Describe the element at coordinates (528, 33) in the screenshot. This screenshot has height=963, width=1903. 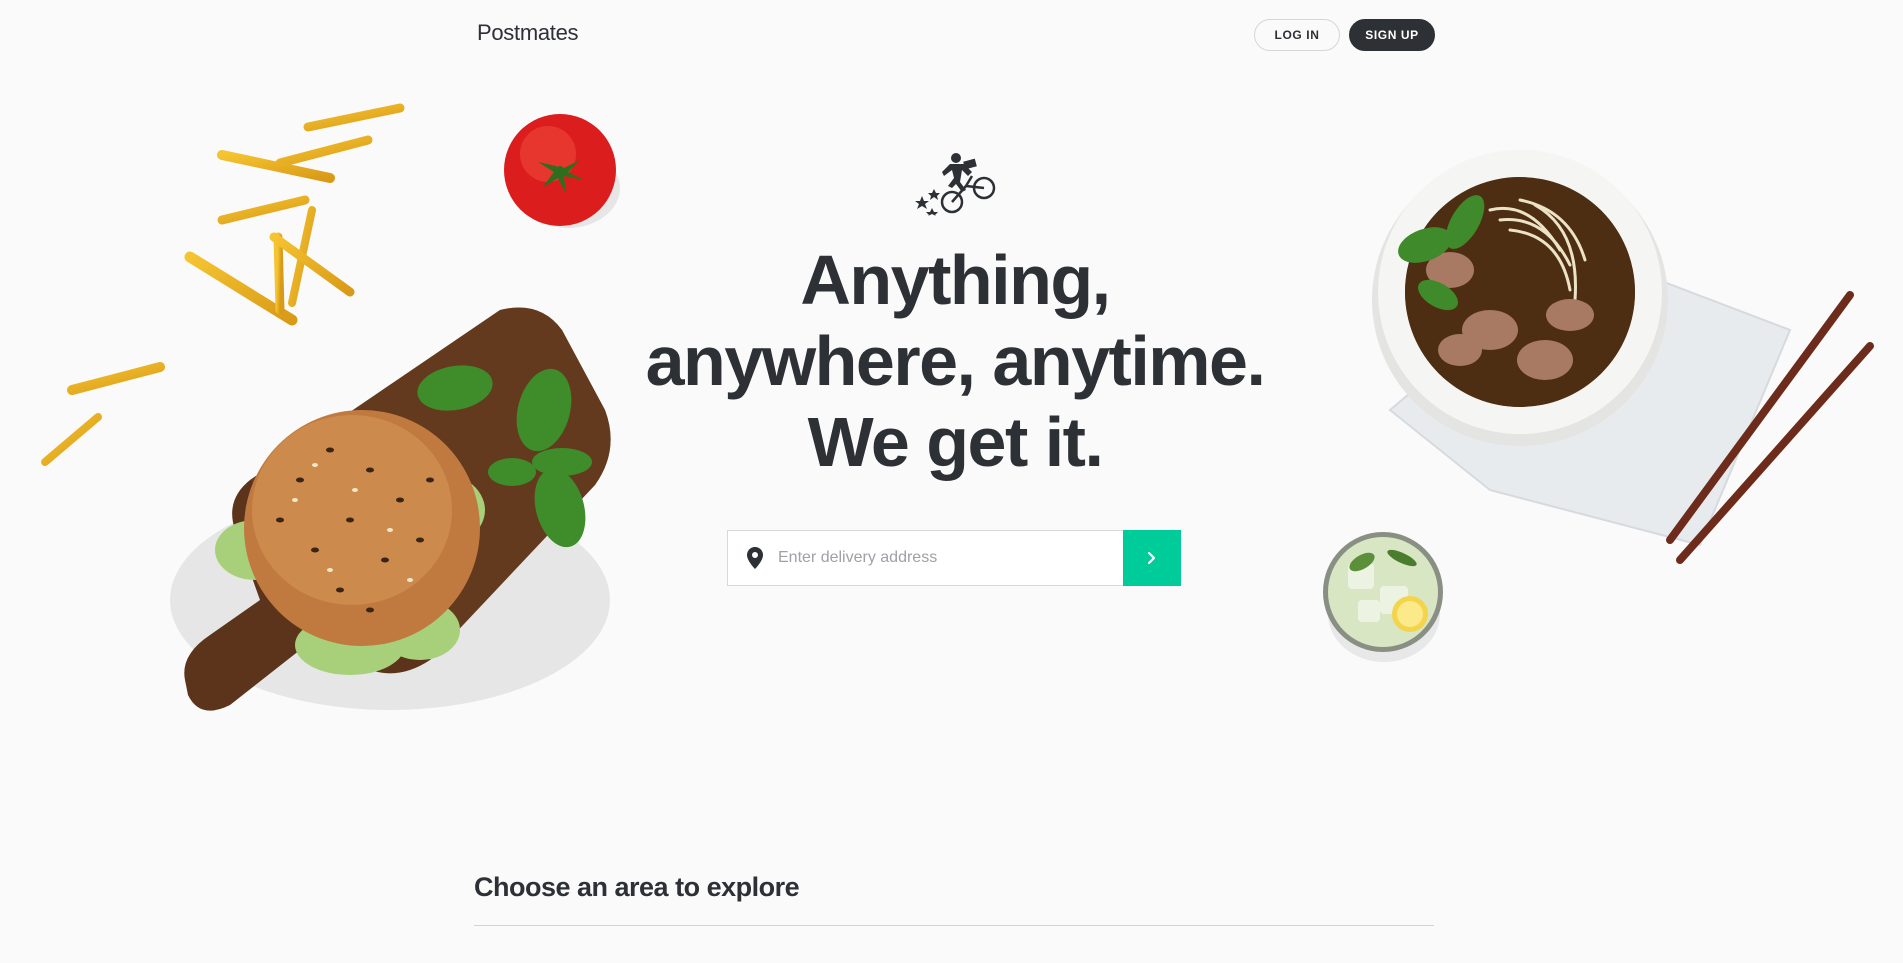
I see `postmates-logo: Postmates` at that location.